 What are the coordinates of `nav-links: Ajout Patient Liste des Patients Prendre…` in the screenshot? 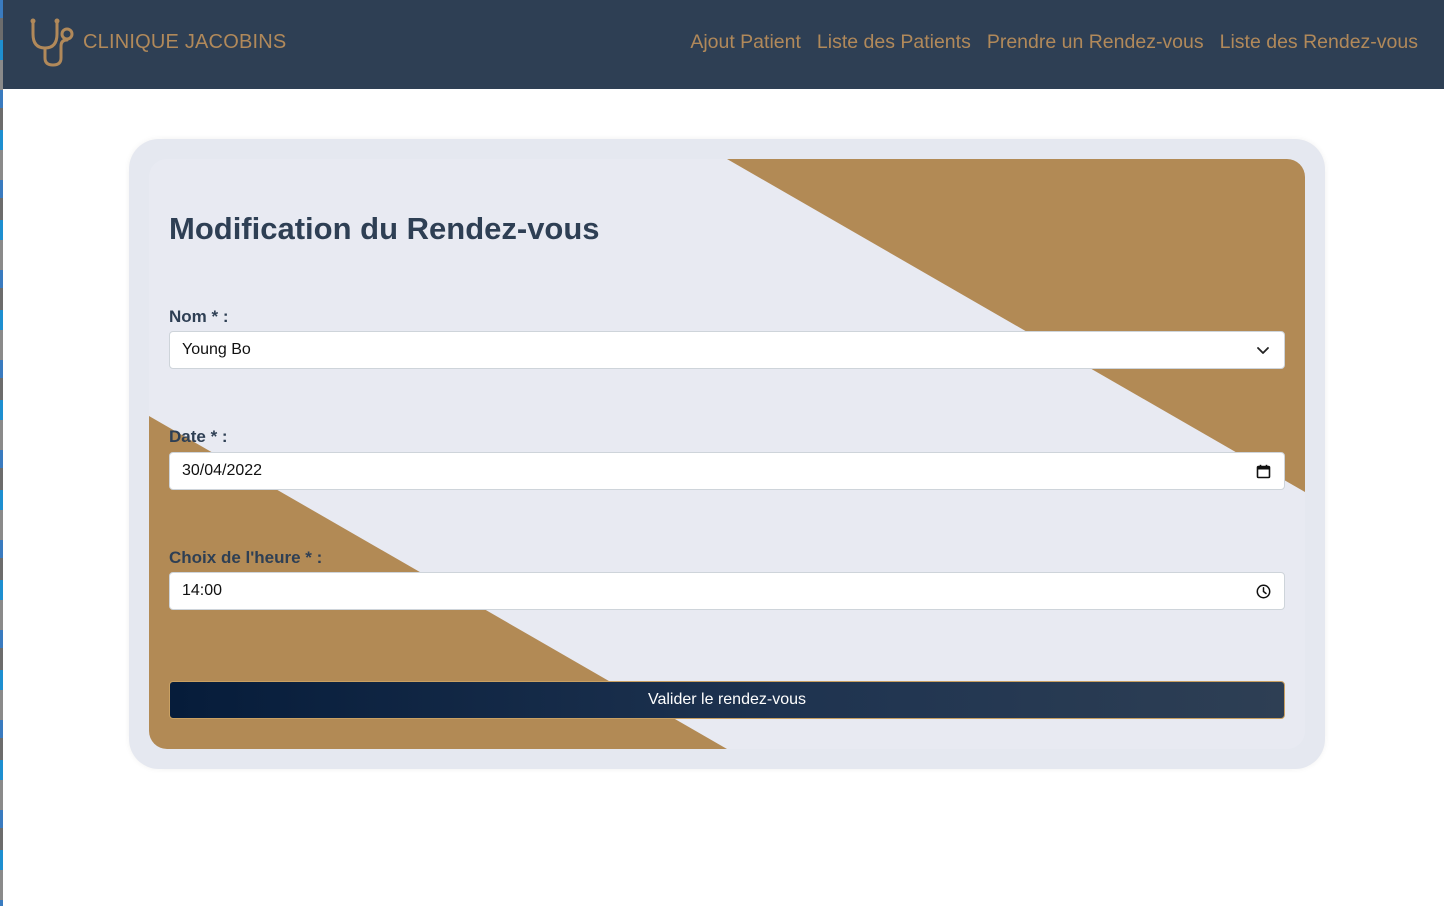 It's located at (1054, 42).